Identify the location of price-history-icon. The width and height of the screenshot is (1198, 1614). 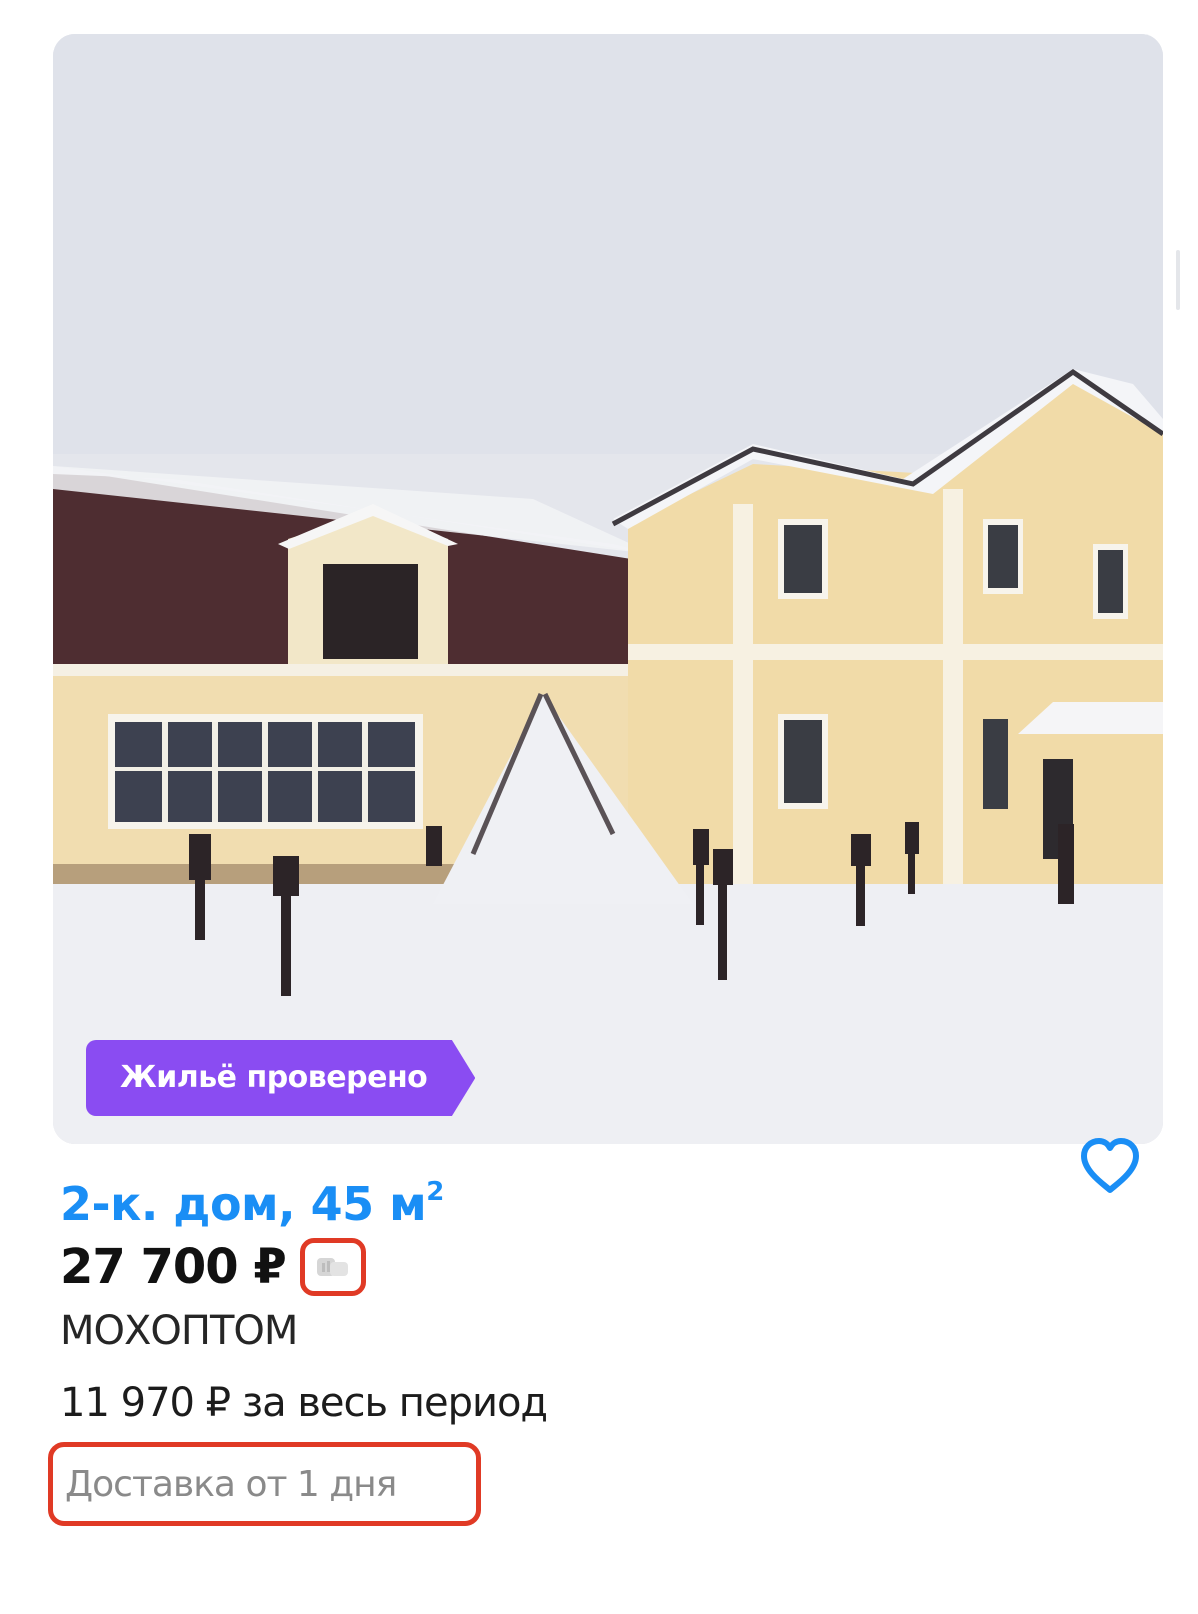
(332, 1267).